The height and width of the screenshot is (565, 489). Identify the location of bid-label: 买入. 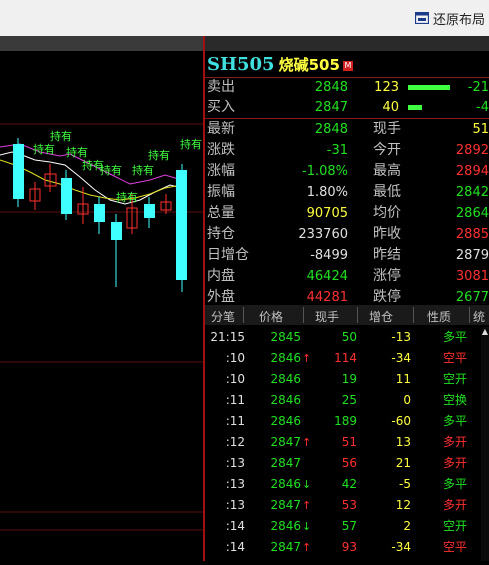
(221, 107).